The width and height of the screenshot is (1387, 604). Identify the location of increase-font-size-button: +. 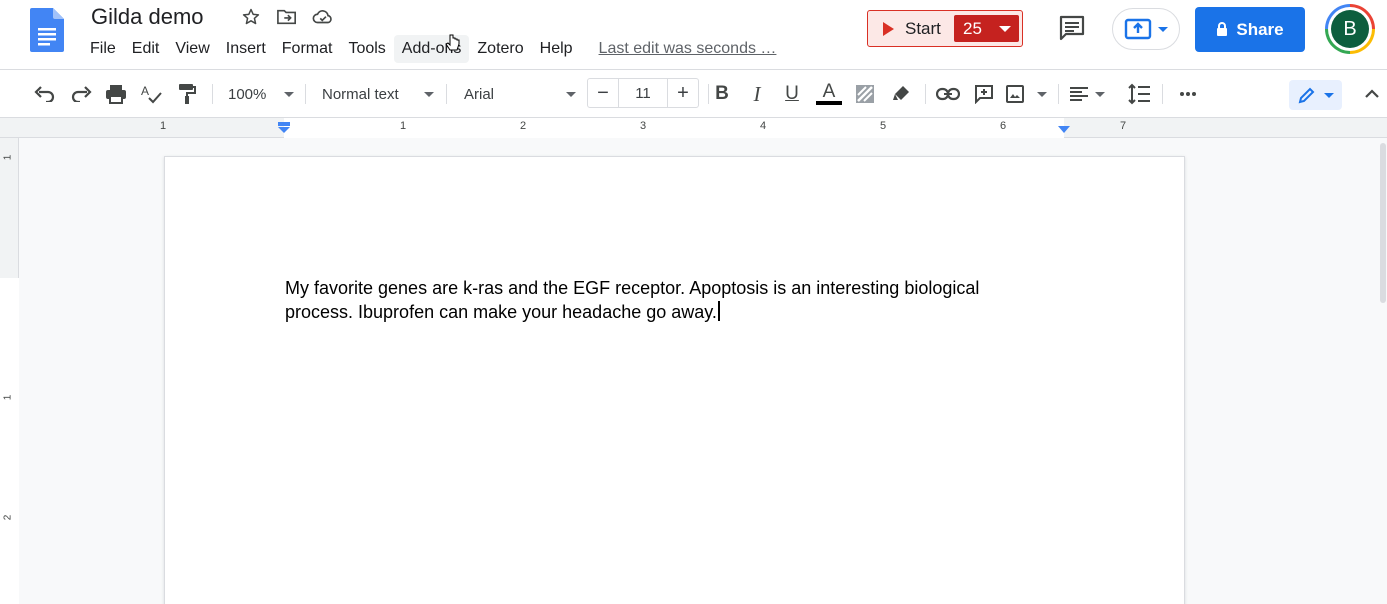
(683, 93).